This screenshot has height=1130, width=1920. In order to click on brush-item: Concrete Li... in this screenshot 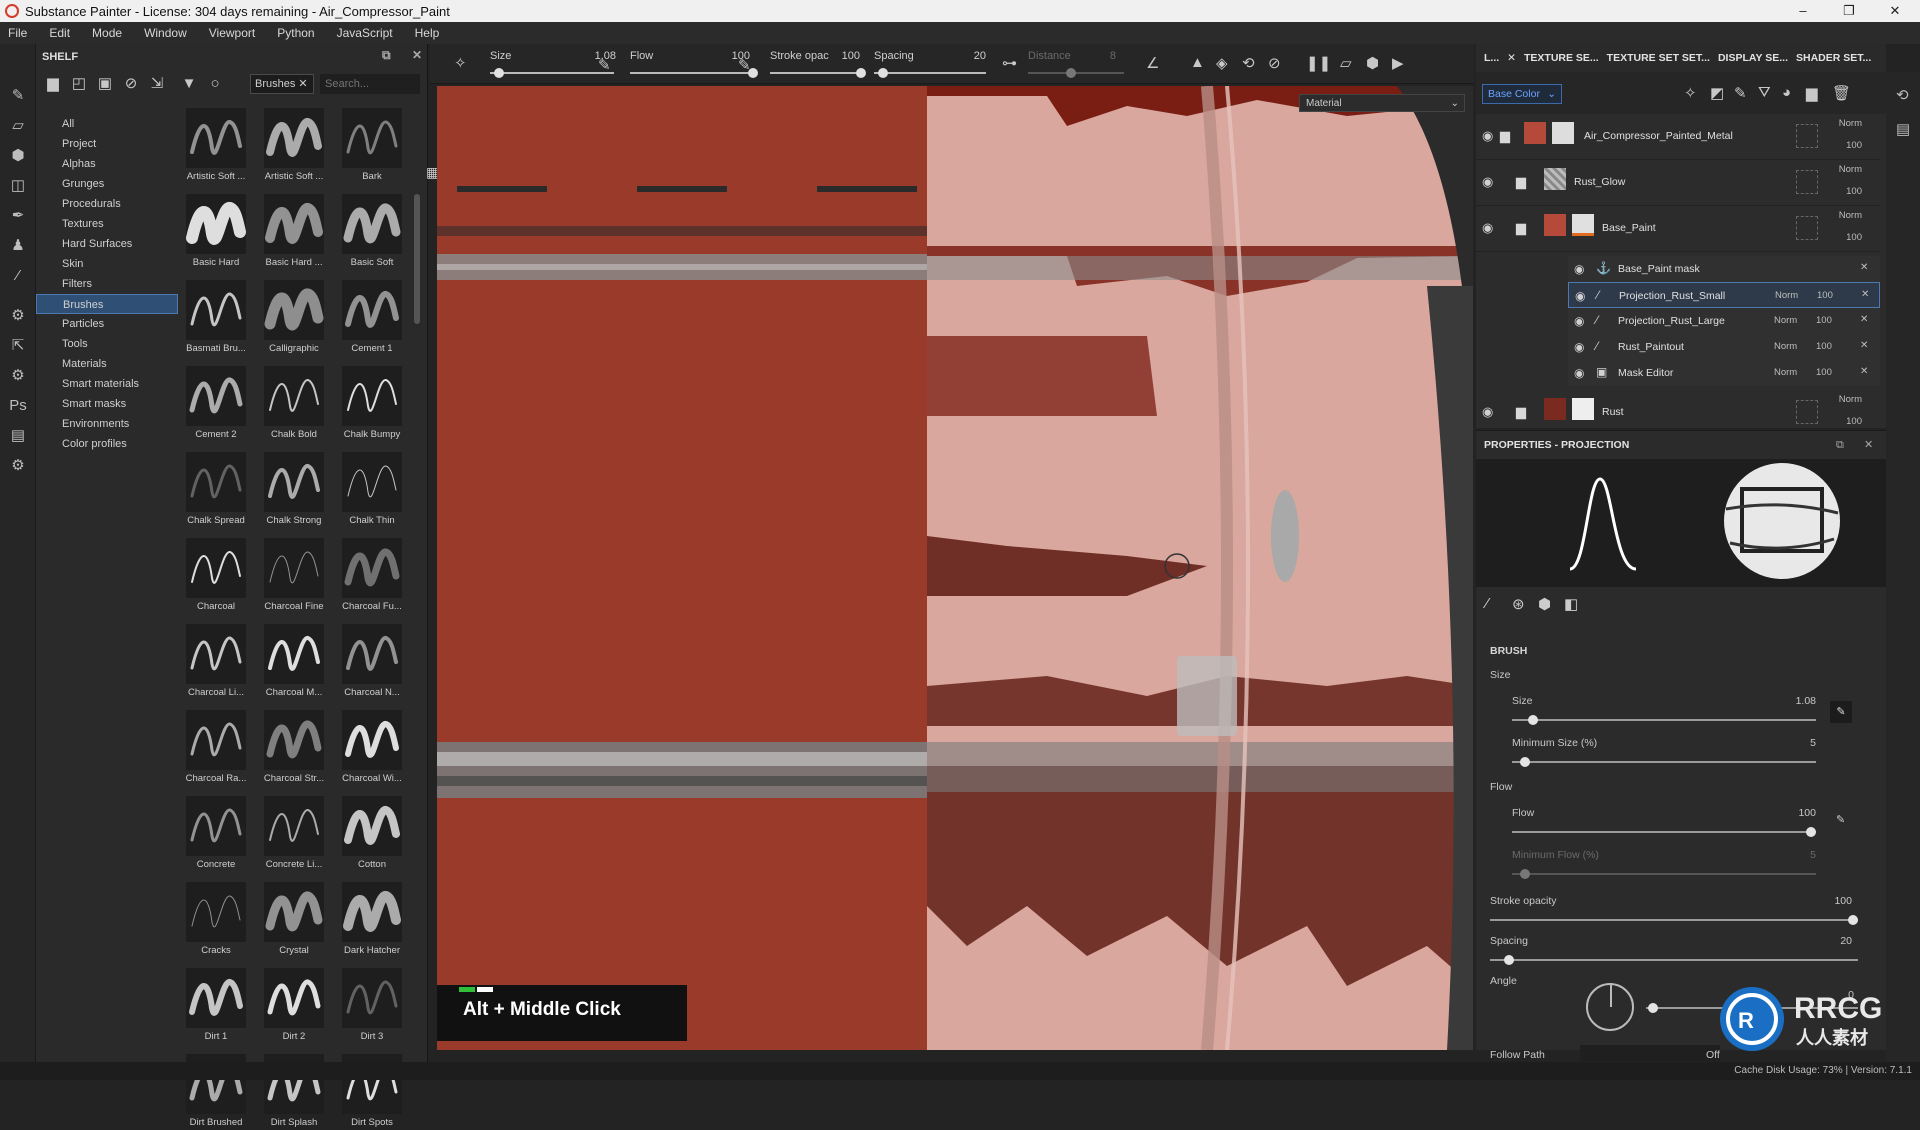, I will do `click(294, 834)`.